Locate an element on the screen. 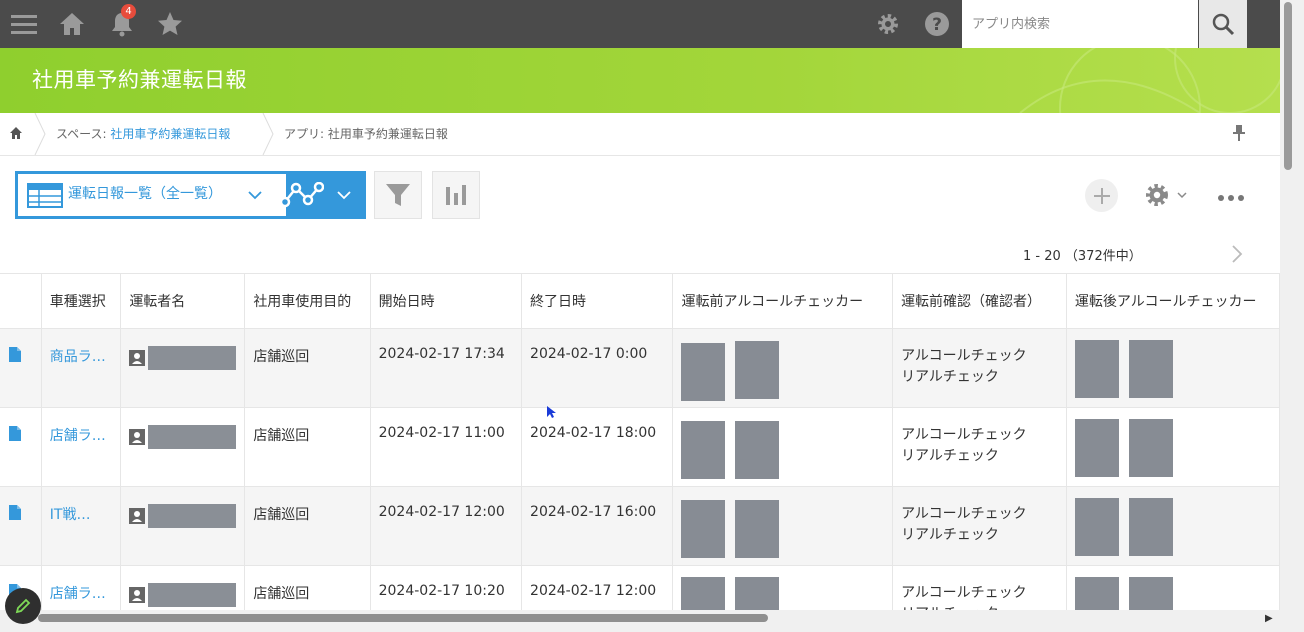 This screenshot has width=1304, height=632. start-datetime-cell: 2024-02-17 12:00 is located at coordinates (446, 526).